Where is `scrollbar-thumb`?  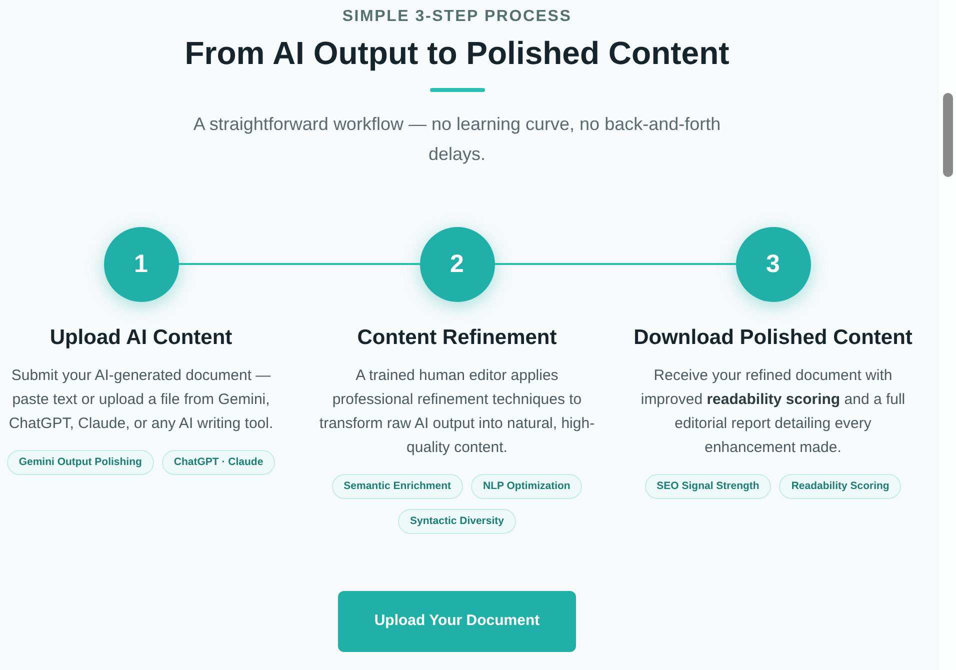
scrollbar-thumb is located at coordinates (948, 135).